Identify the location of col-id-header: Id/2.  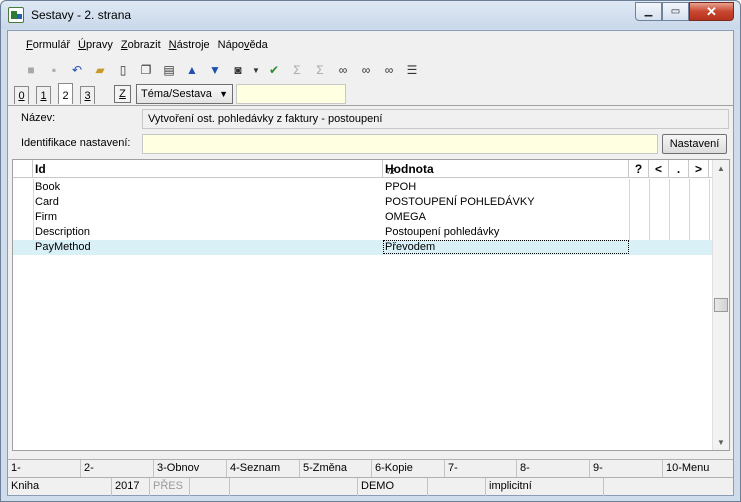
(214, 169).